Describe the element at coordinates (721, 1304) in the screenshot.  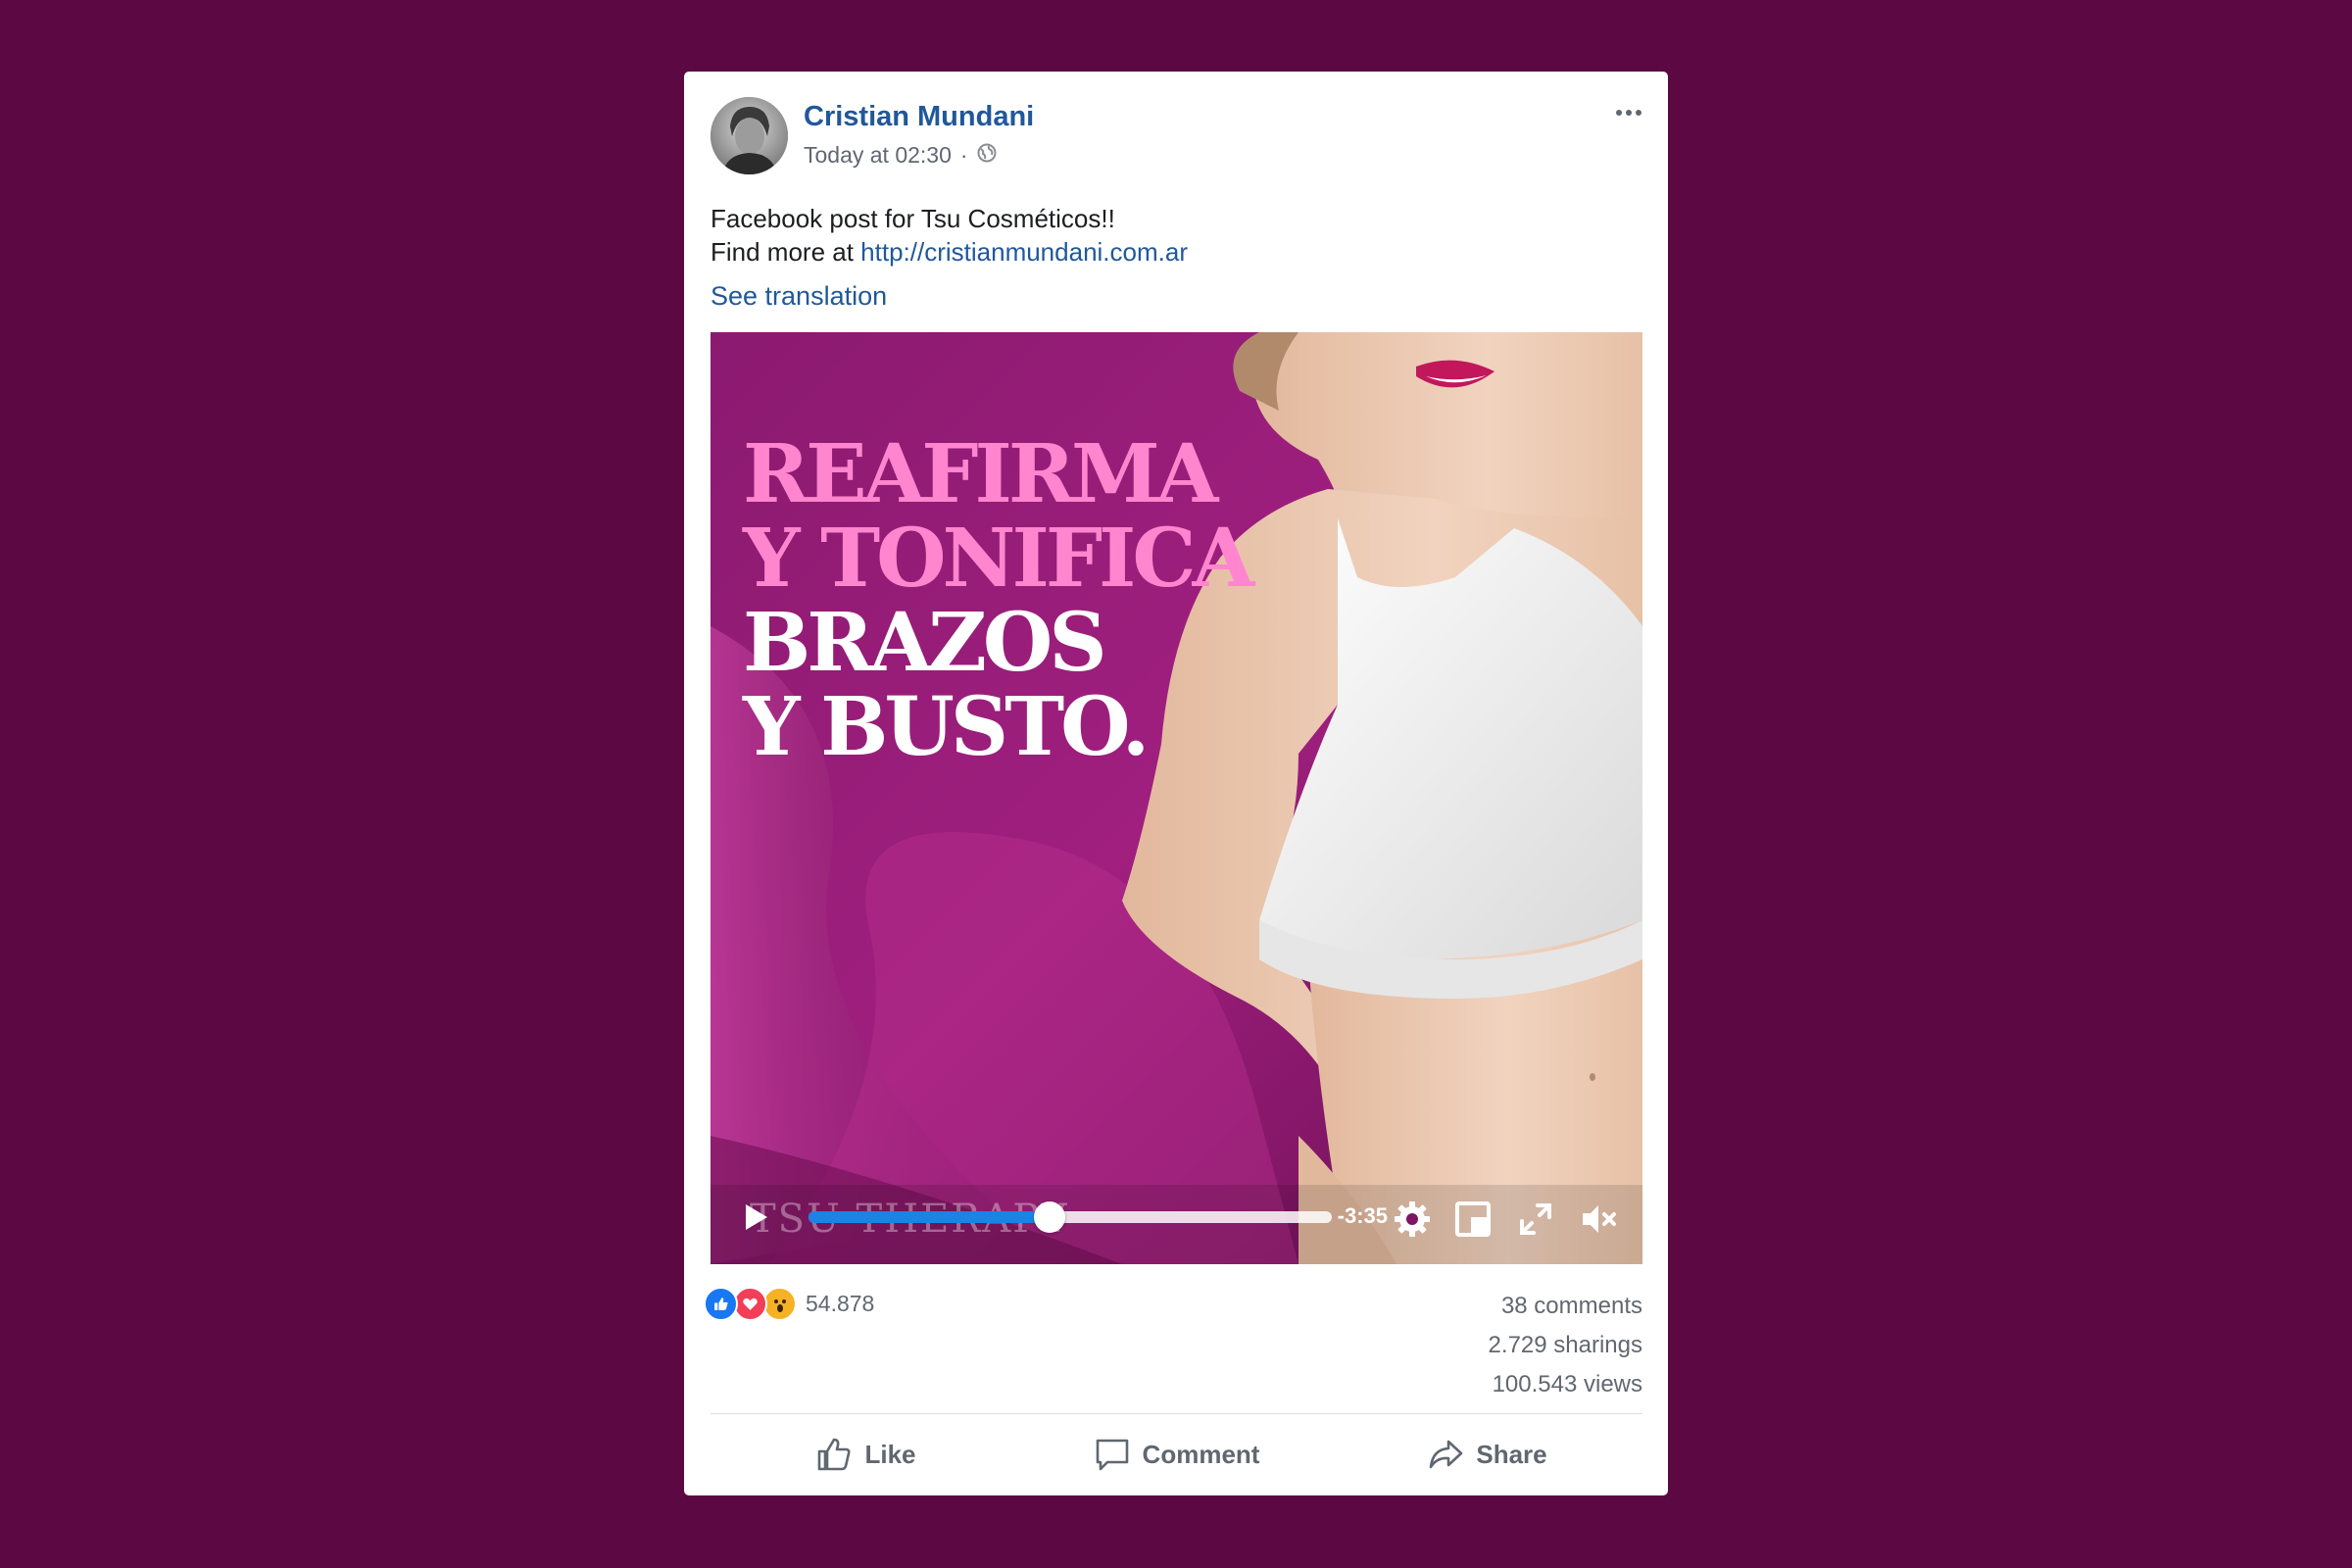
I see `like-reaction-icon` at that location.